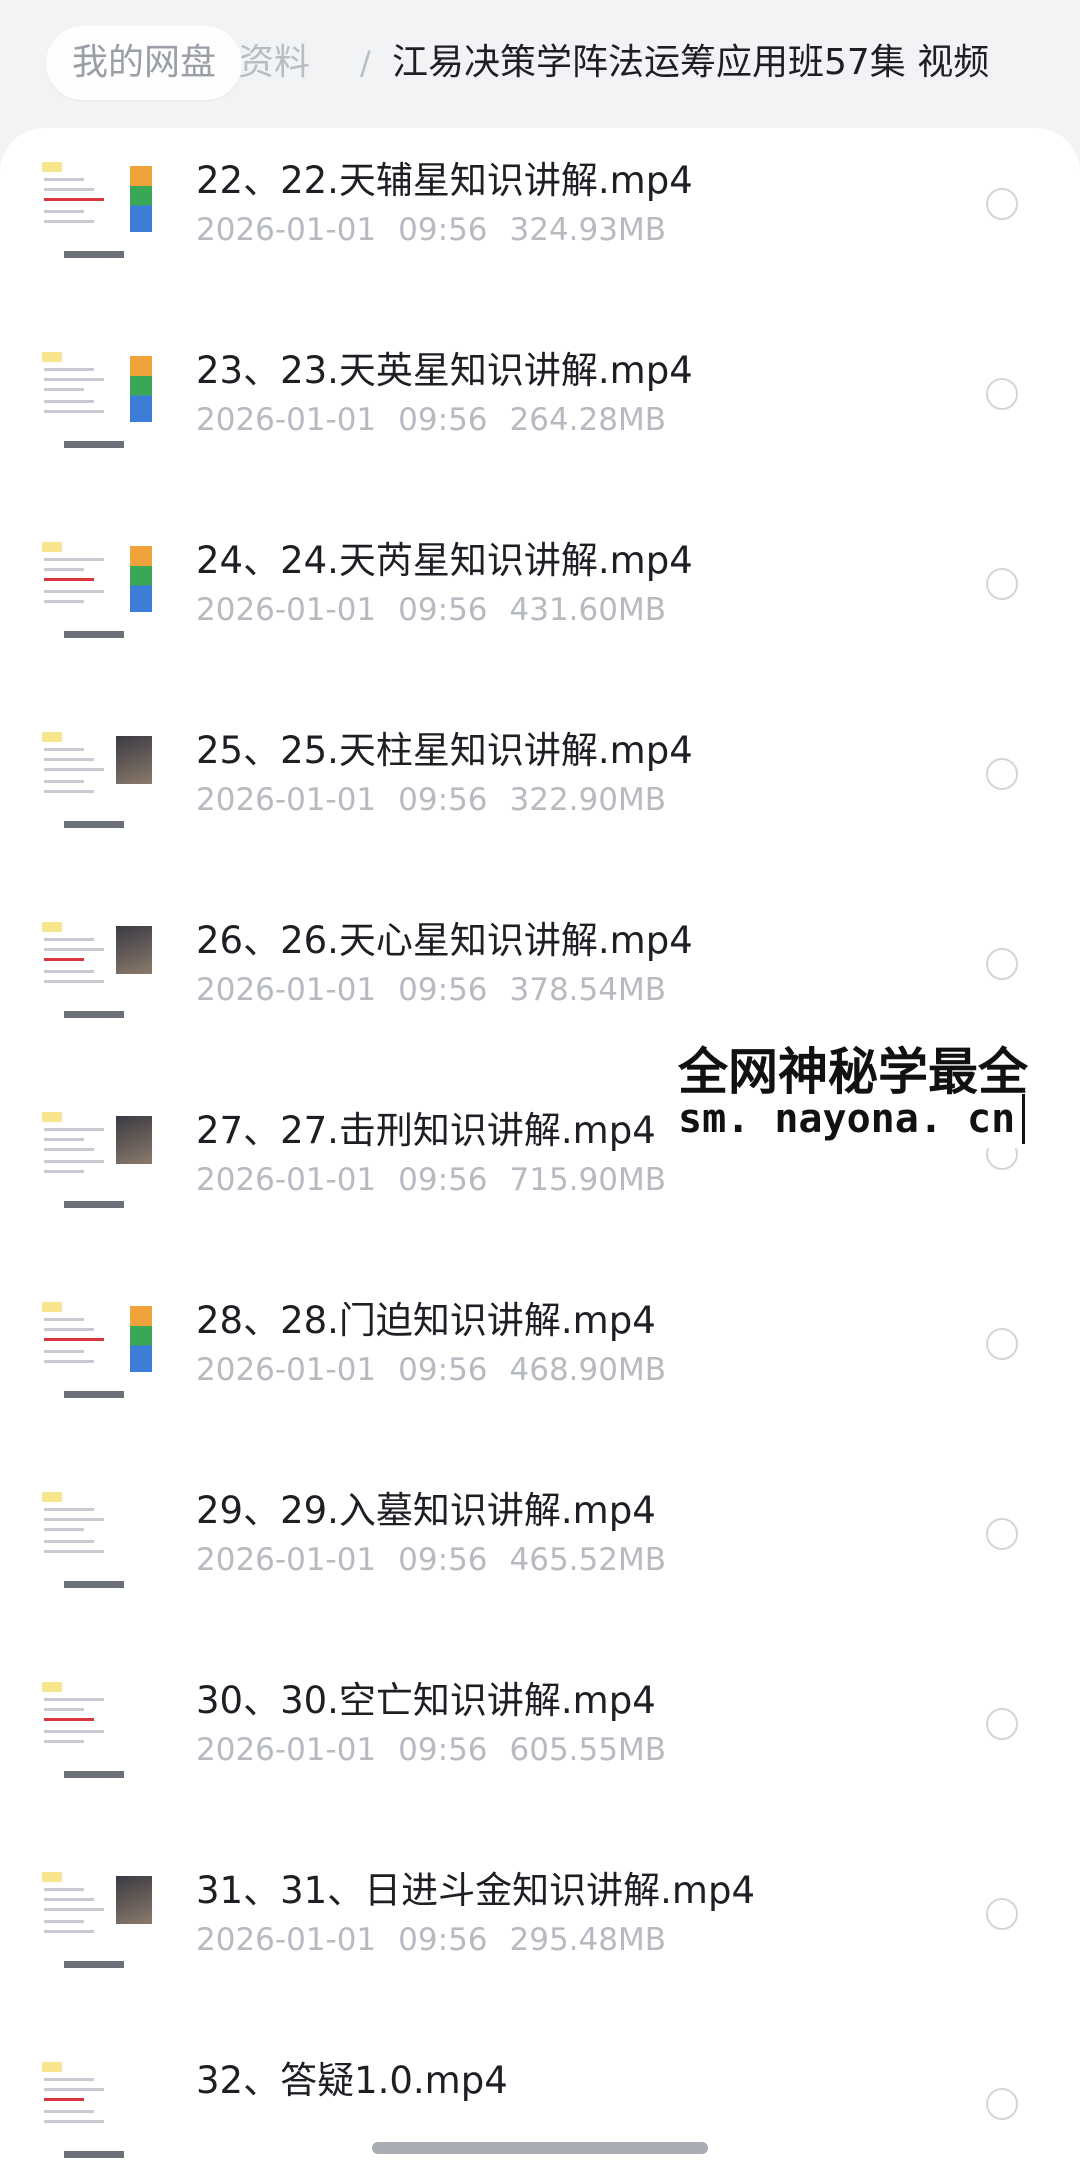  I want to click on text-caret, so click(1023, 1119).